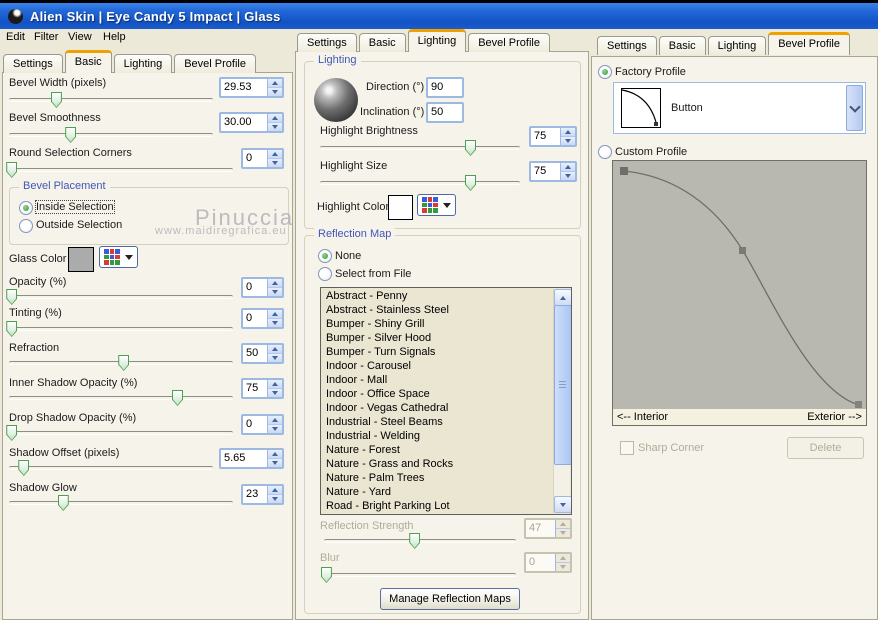  What do you see at coordinates (26, 208) in the screenshot?
I see `inside-selection-radio` at bounding box center [26, 208].